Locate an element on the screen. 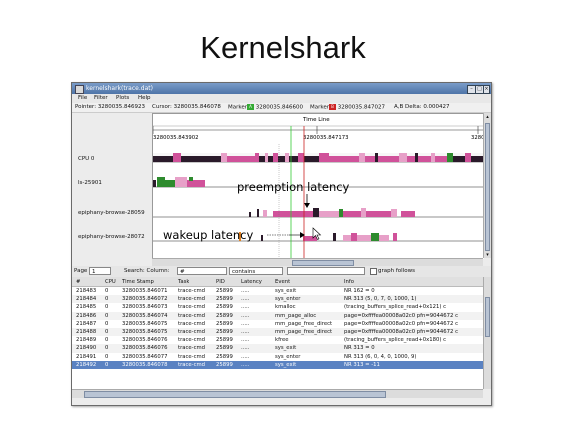 The image size is (566, 424). table-horizontal-scrollbar is located at coordinates (277, 393).